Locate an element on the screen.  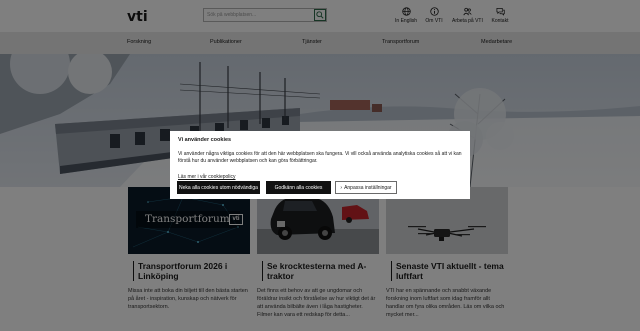
customize-settings-label: Anpassa inställningar is located at coordinates (368, 187).